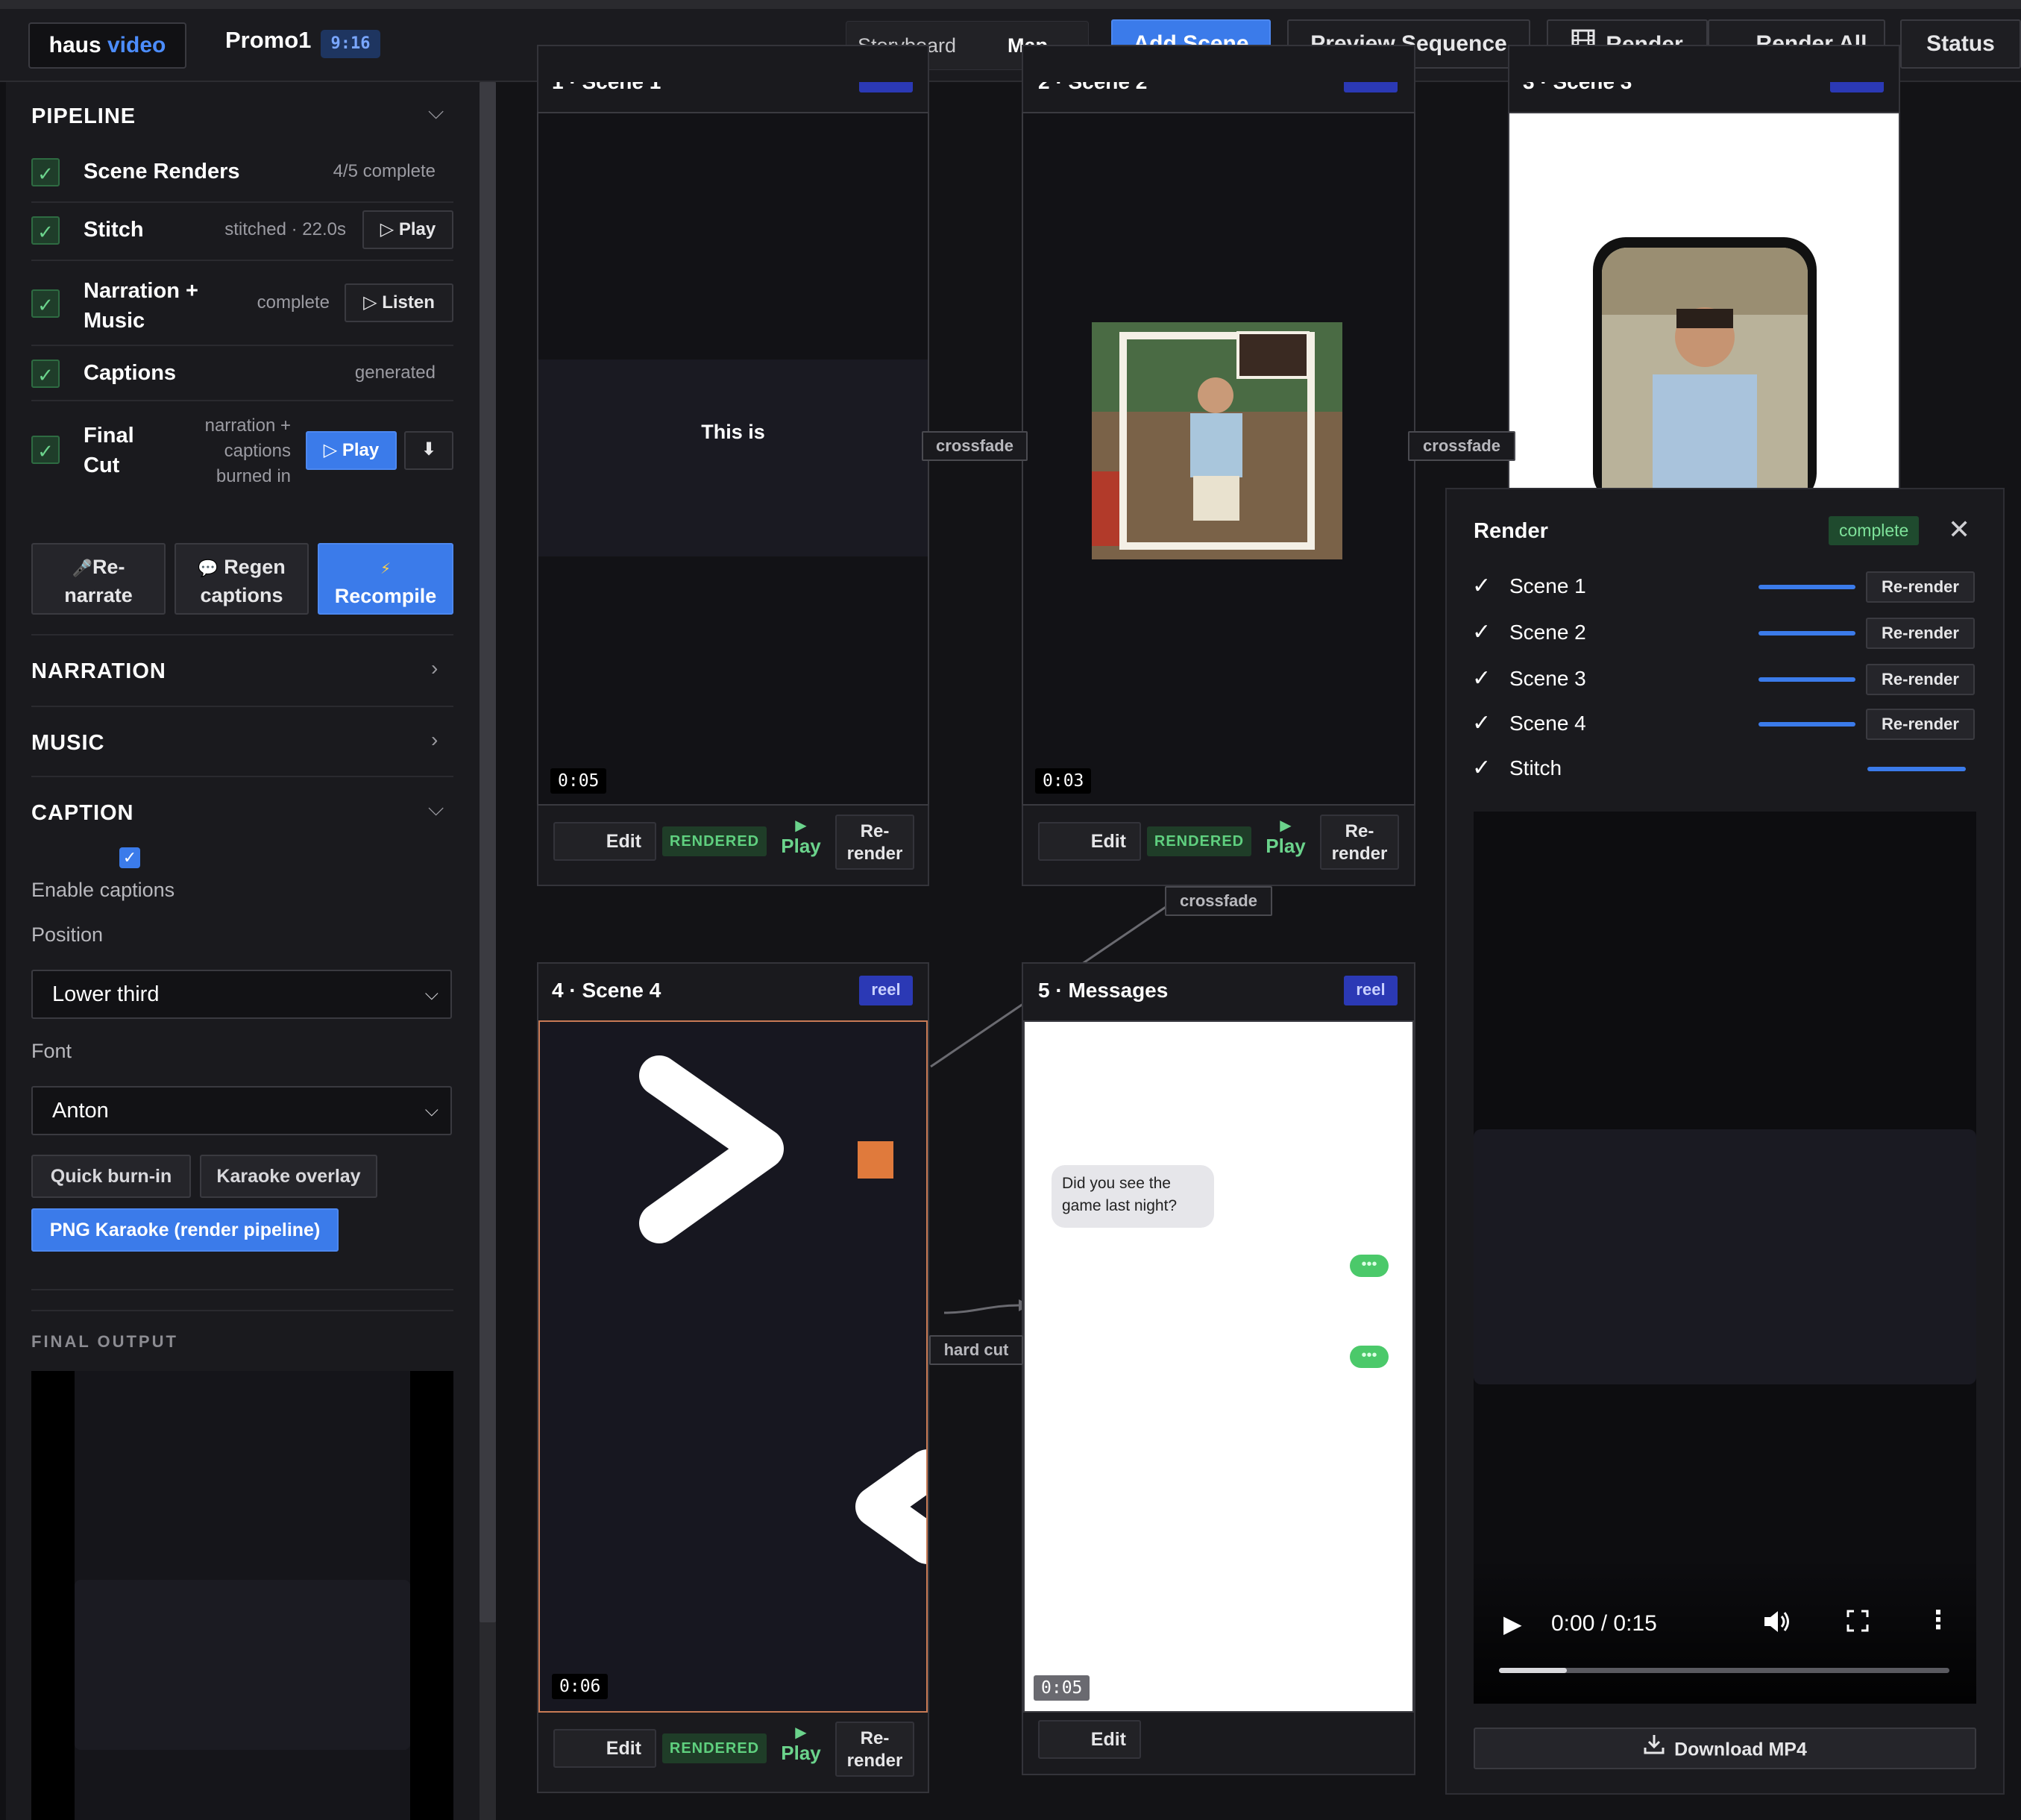  What do you see at coordinates (242, 579) in the screenshot?
I see `regen-captions-button: 💬 Regen captions` at bounding box center [242, 579].